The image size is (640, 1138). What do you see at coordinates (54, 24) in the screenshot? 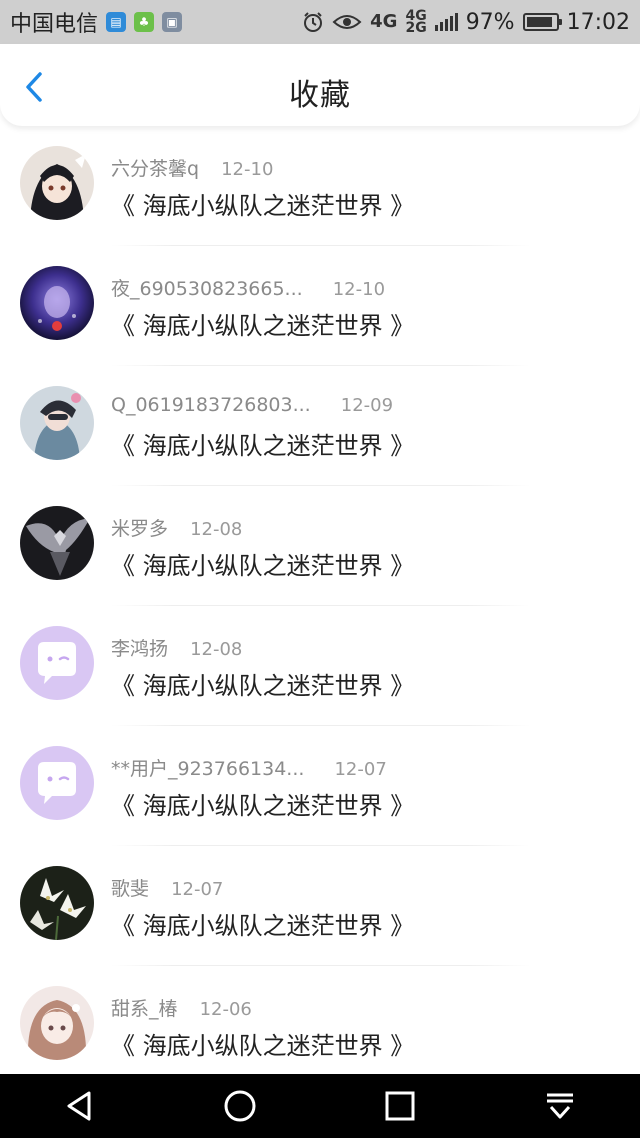
I see `carrier-label: 中国电信` at bounding box center [54, 24].